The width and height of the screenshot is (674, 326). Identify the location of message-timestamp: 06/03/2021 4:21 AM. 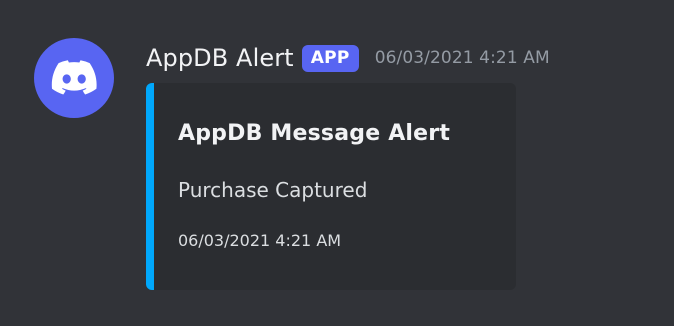
(462, 58).